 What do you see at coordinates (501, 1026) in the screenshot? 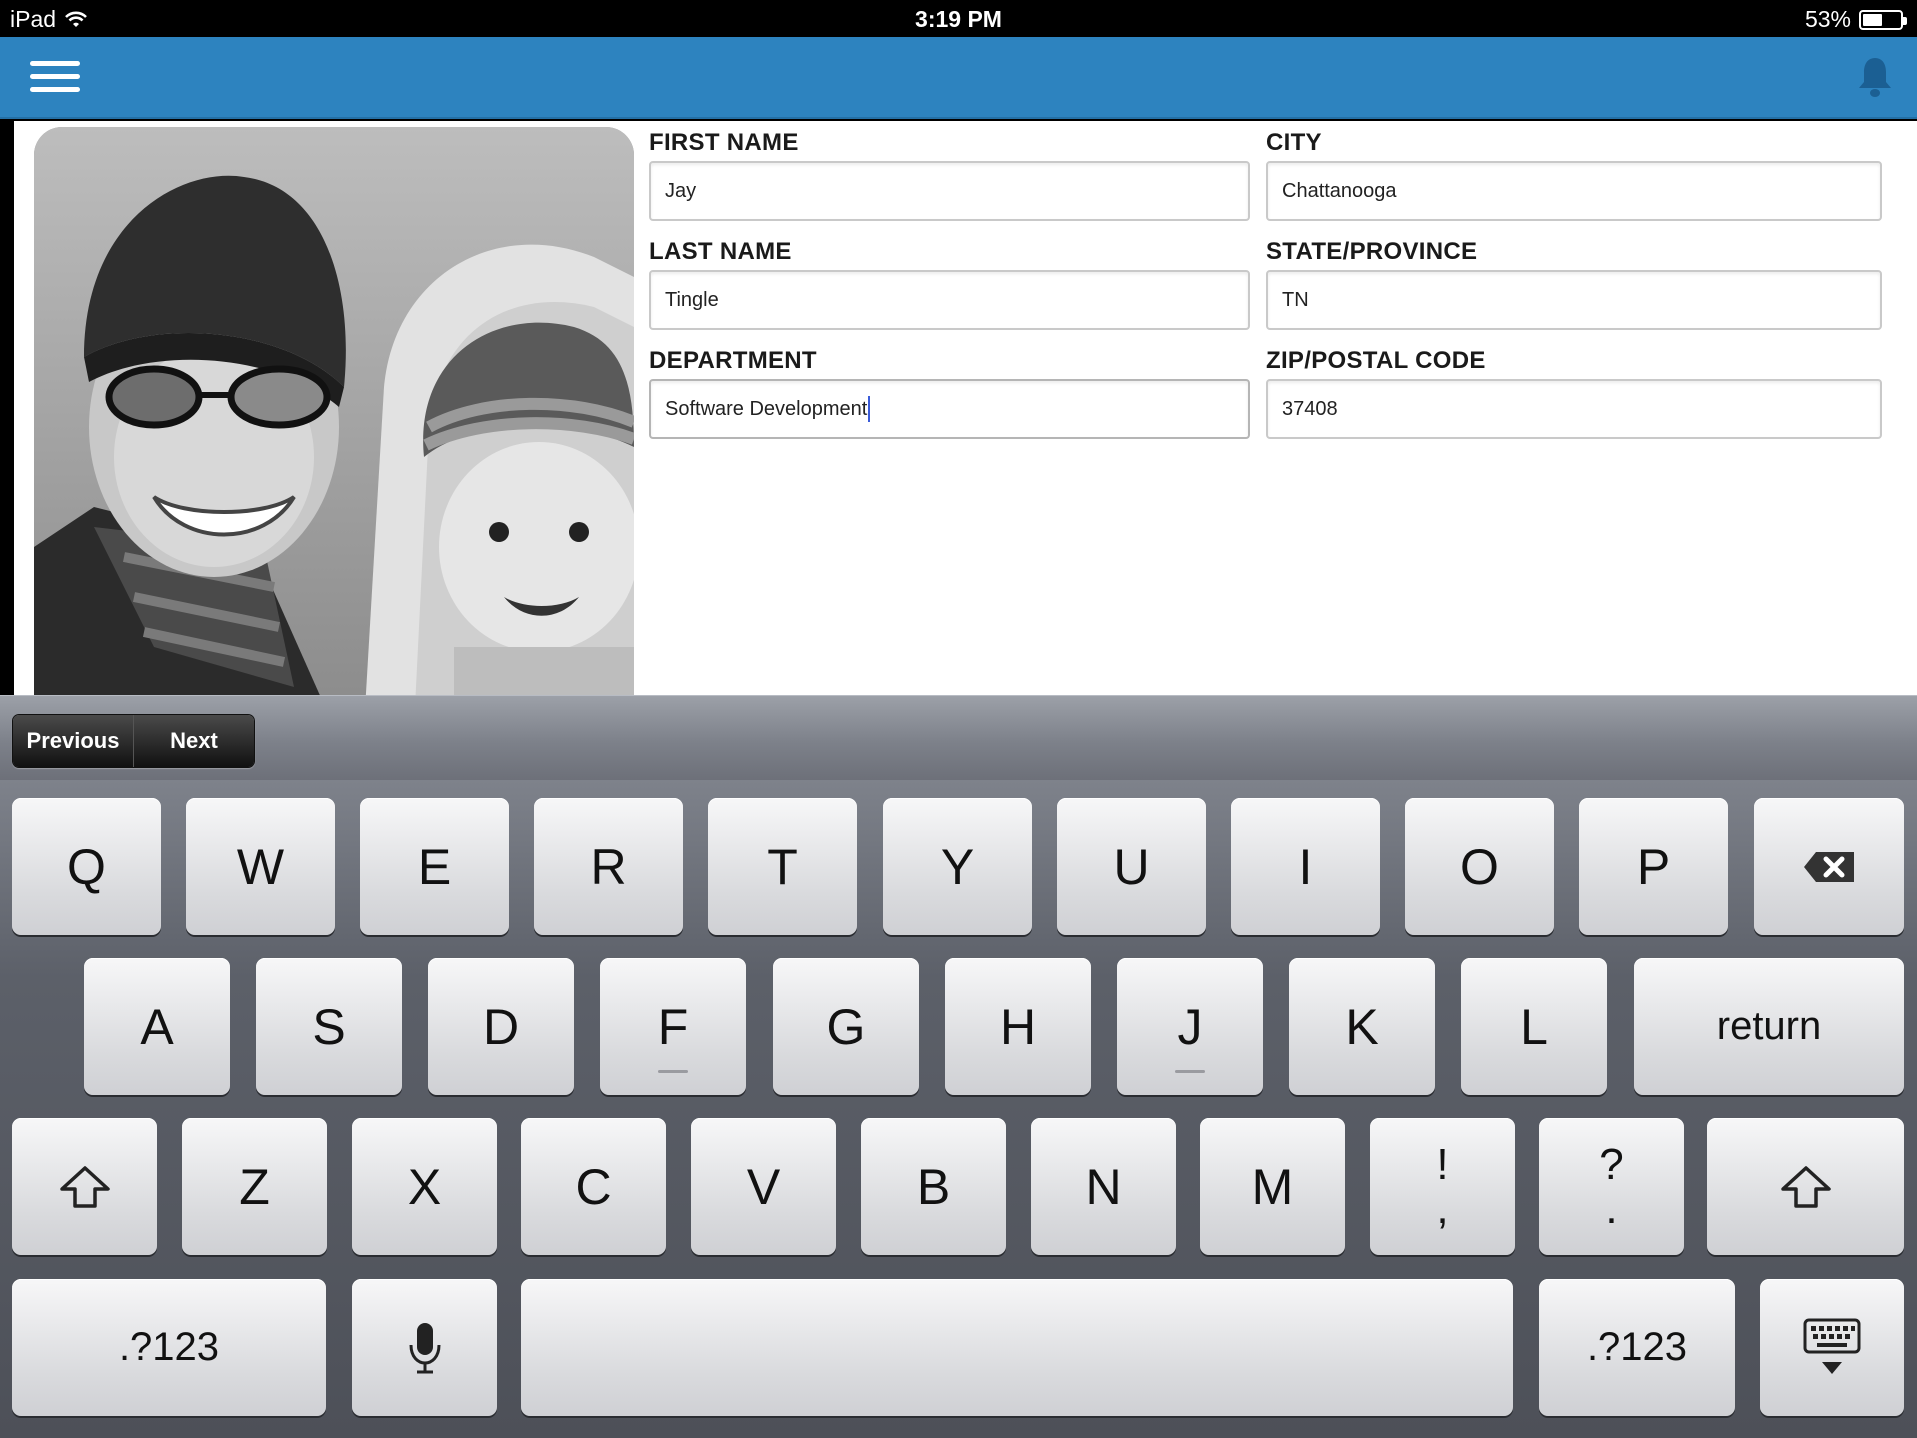
I see `key-d: D` at bounding box center [501, 1026].